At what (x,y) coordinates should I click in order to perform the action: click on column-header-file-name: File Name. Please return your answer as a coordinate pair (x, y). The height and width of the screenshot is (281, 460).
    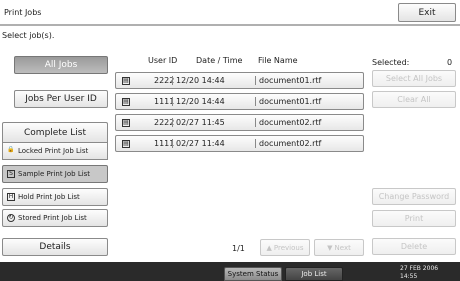
    Looking at the image, I should click on (278, 60).